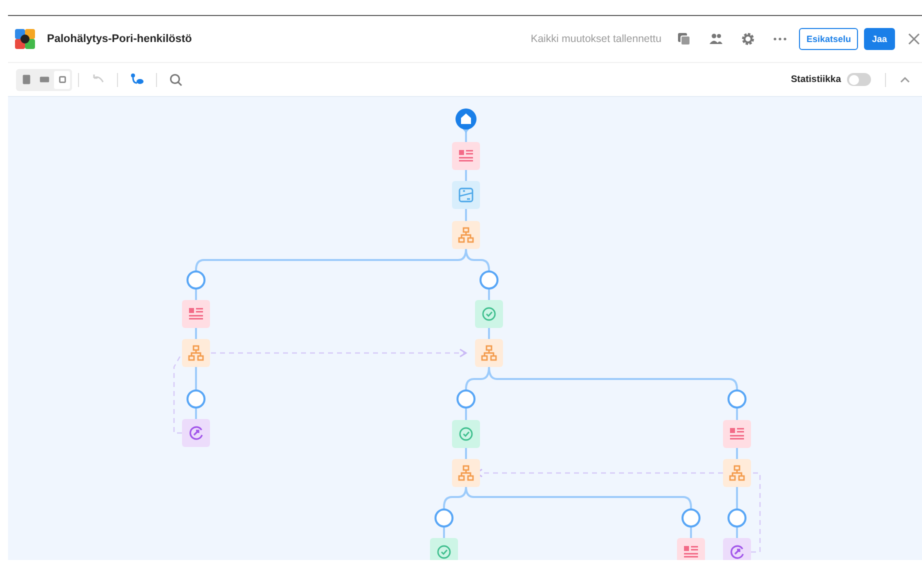 This screenshot has width=922, height=561. What do you see at coordinates (684, 39) in the screenshot?
I see `copy-icon` at bounding box center [684, 39].